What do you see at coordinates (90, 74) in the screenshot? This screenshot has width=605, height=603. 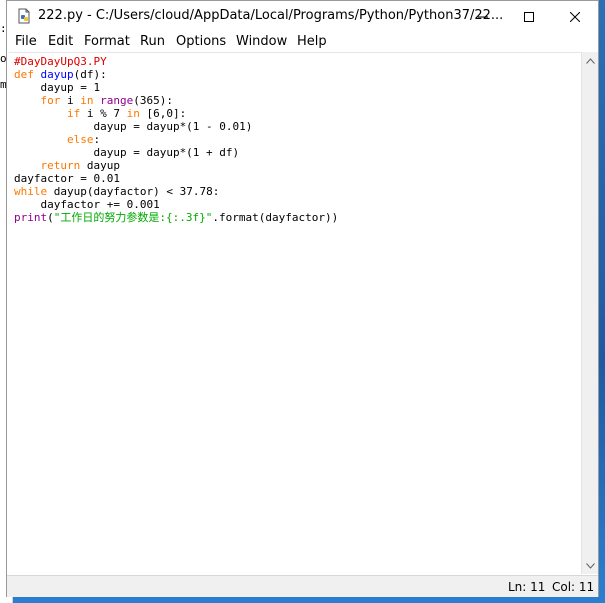 I see `code-token: (df):` at bounding box center [90, 74].